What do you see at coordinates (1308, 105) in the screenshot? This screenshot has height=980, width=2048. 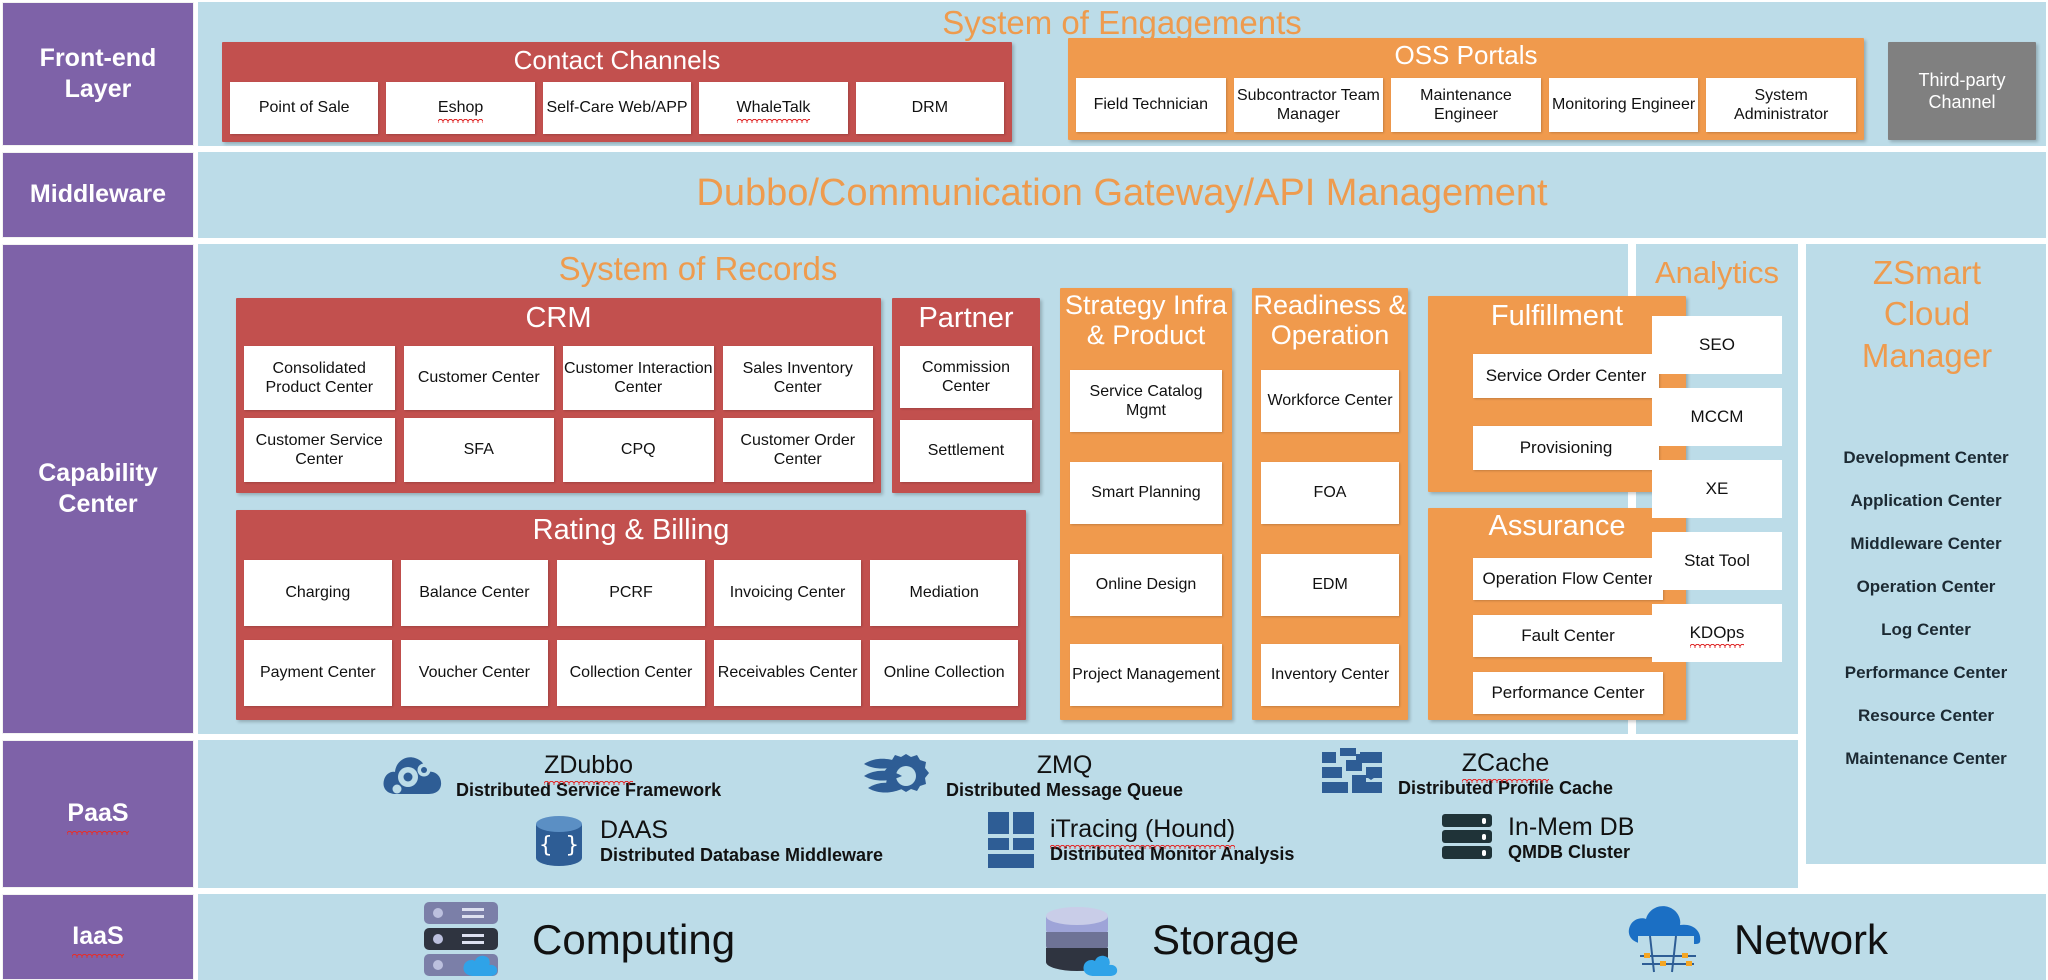 I see `oss-portal-item: Subcontractor Team Manager` at bounding box center [1308, 105].